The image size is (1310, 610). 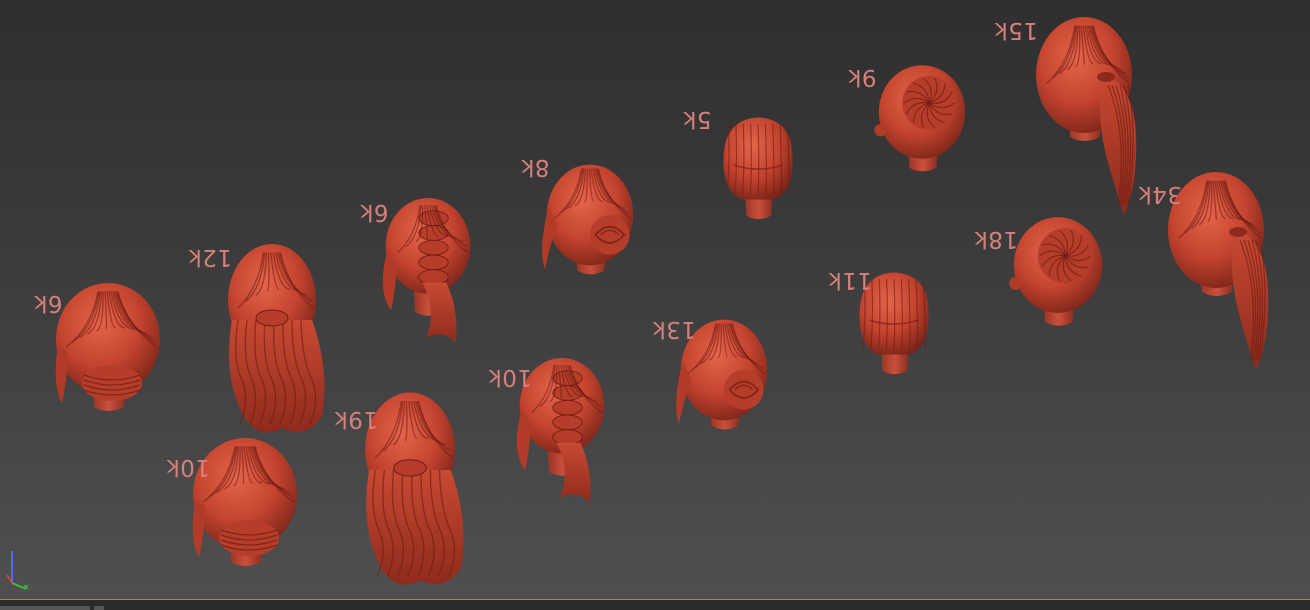 I want to click on y-axis-icon, so click(x=19, y=586).